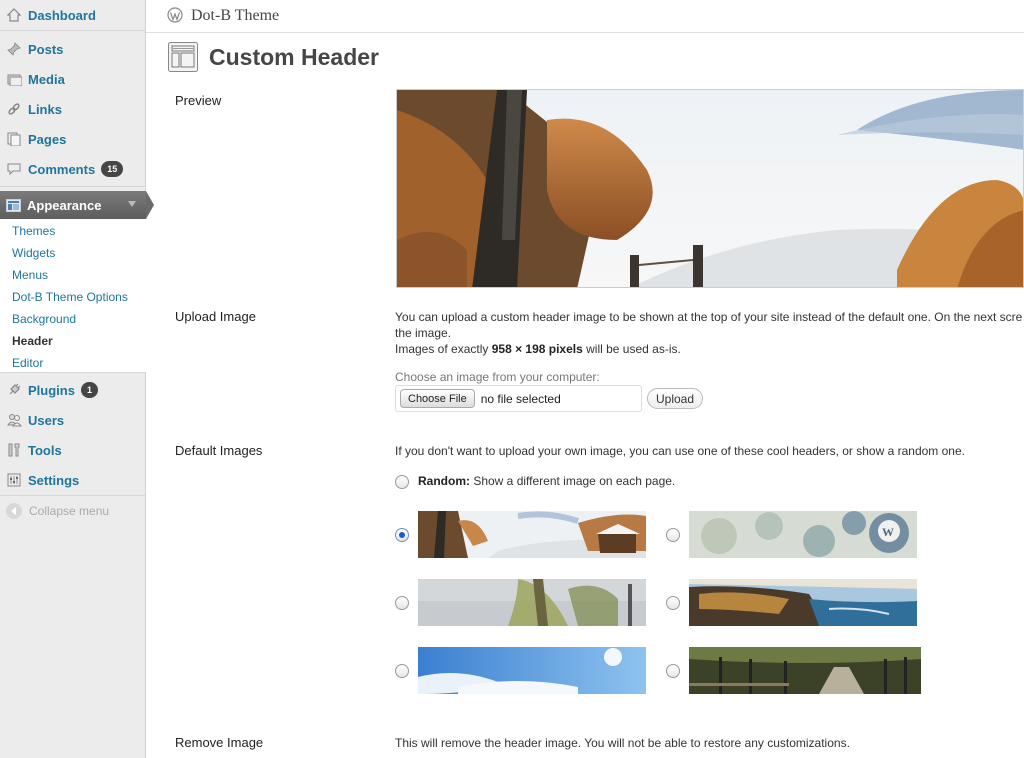 Image resolution: width=1024 pixels, height=758 pixels. What do you see at coordinates (62, 15) in the screenshot?
I see `menu-dashboard-label: Dashboard` at bounding box center [62, 15].